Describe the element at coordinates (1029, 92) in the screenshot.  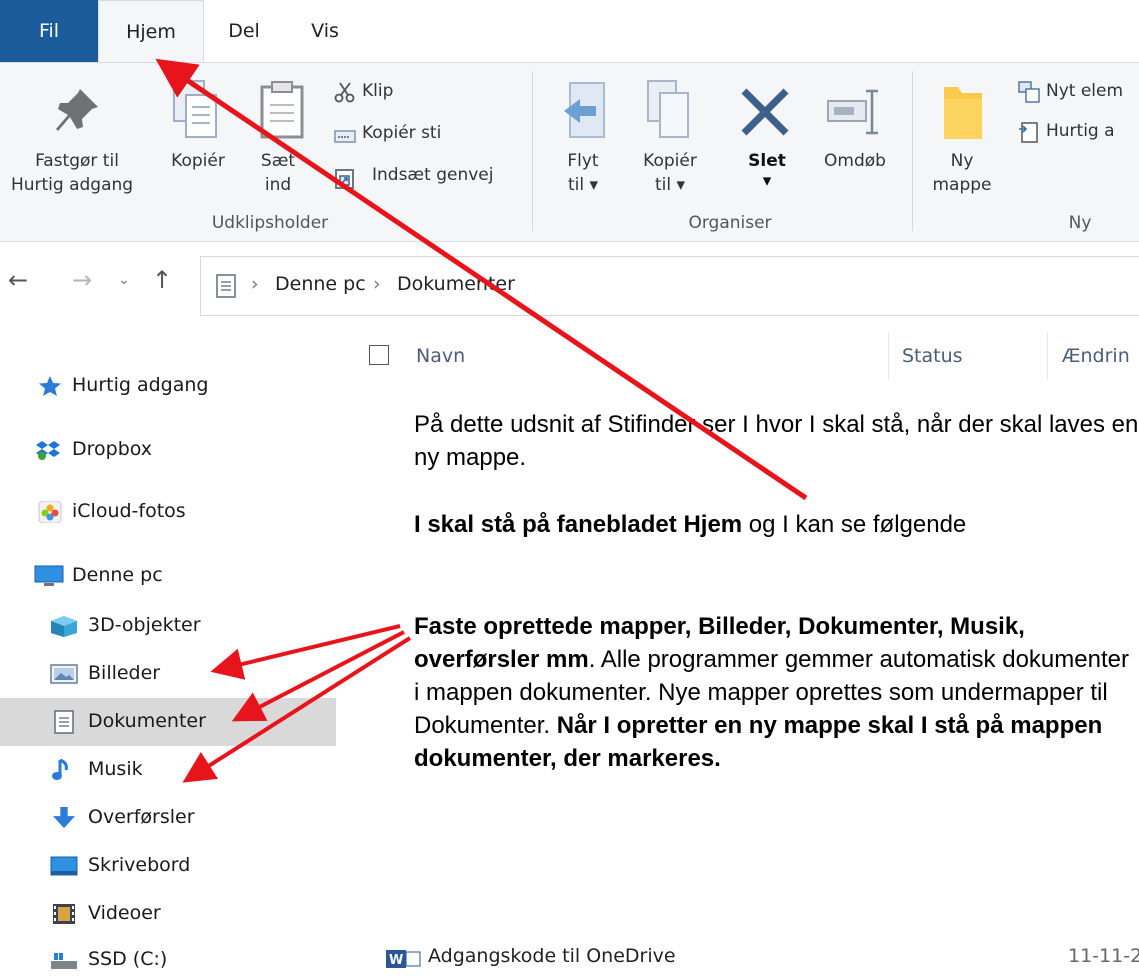
I see `new-item-icon` at that location.